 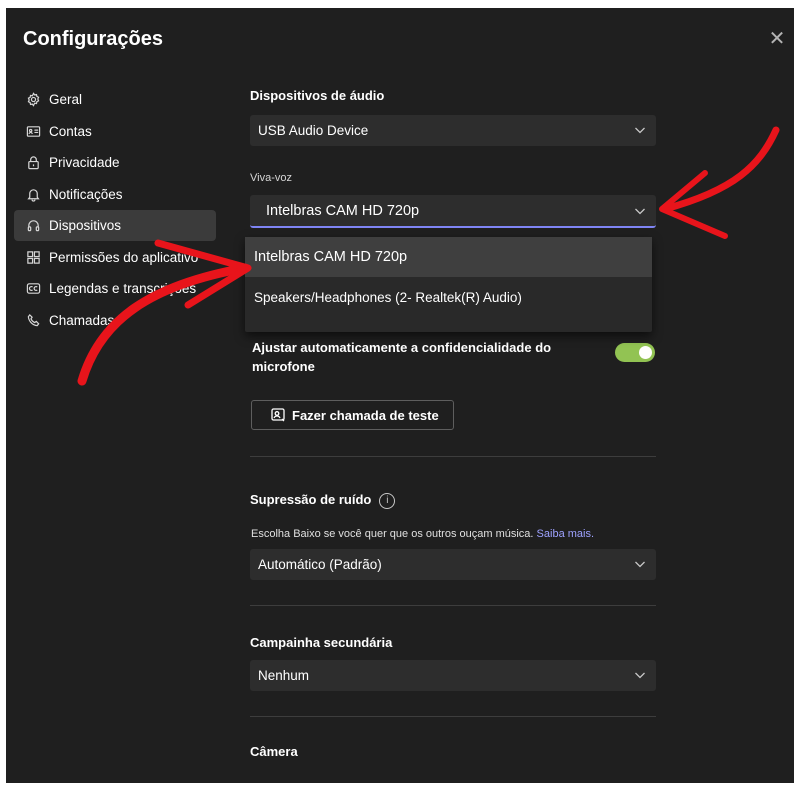 What do you see at coordinates (777, 39) in the screenshot?
I see `close-icon: ✕` at bounding box center [777, 39].